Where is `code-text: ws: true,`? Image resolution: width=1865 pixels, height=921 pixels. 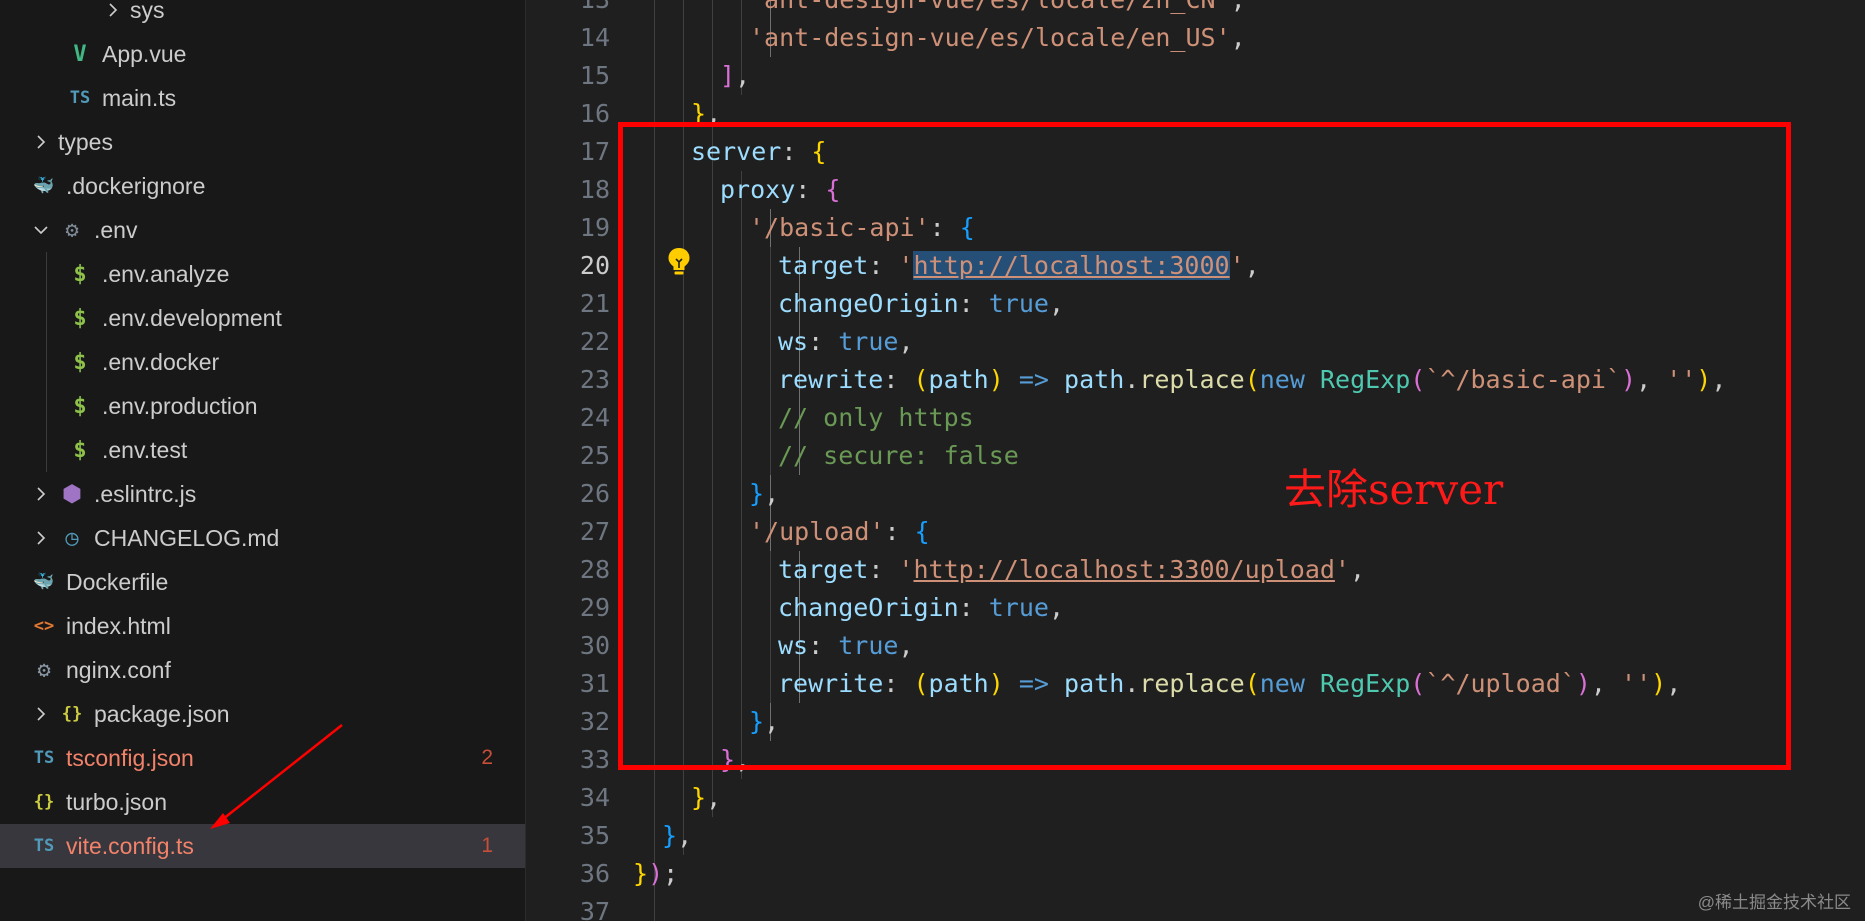
code-text: ws: true, is located at coordinates (846, 646).